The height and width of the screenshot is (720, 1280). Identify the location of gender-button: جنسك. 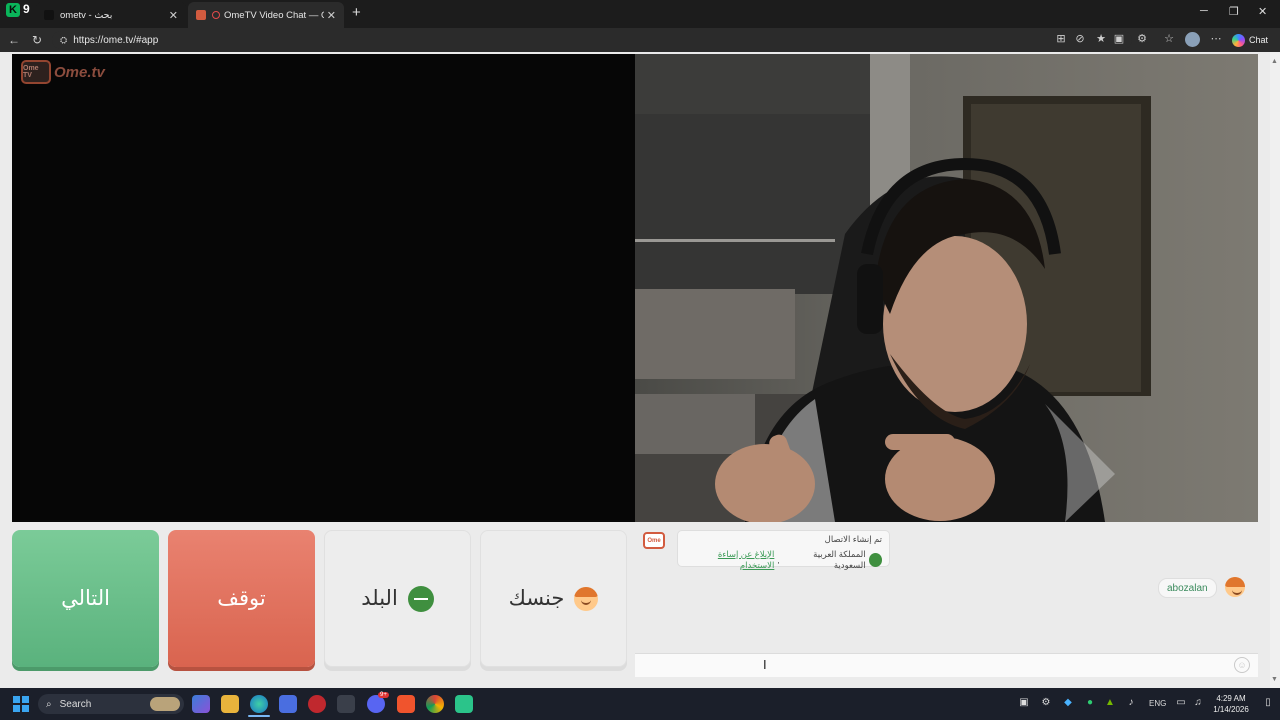
(553, 598).